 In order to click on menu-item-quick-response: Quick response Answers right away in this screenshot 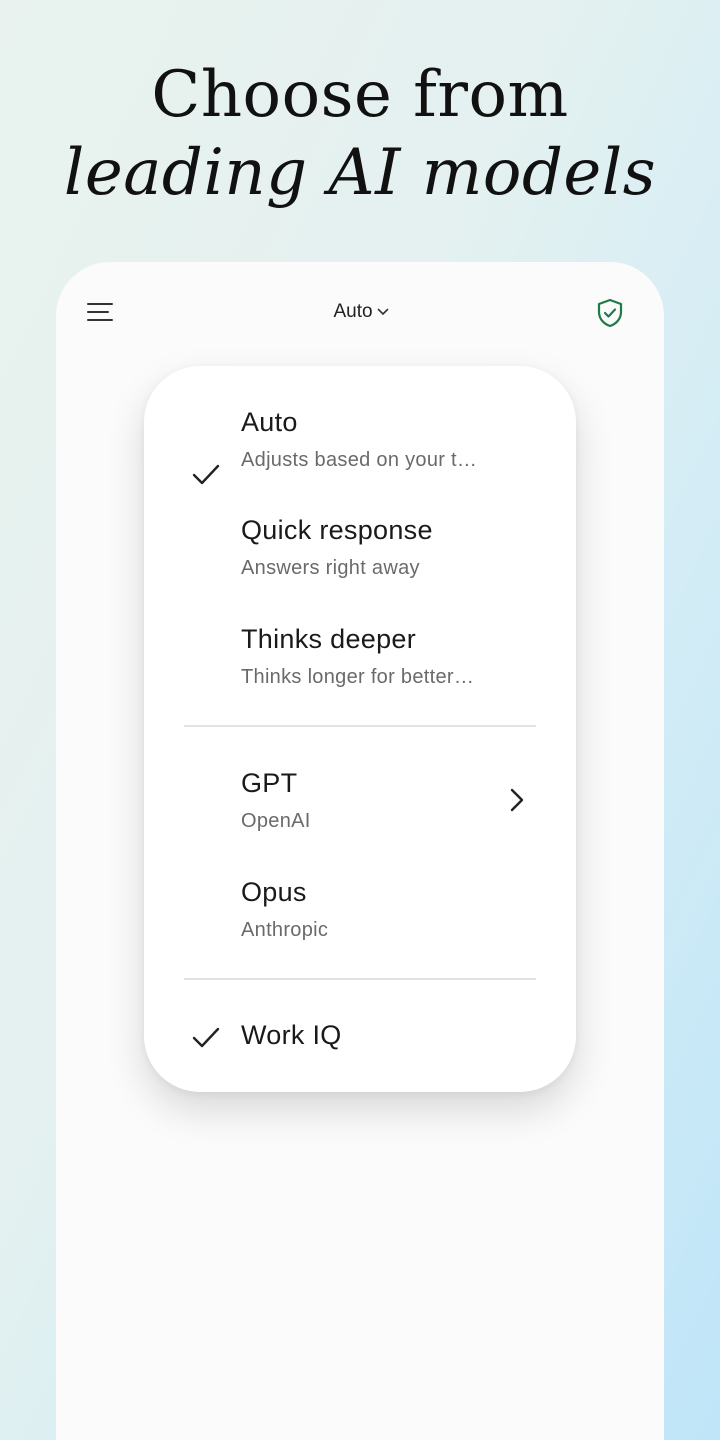, I will do `click(360, 561)`.